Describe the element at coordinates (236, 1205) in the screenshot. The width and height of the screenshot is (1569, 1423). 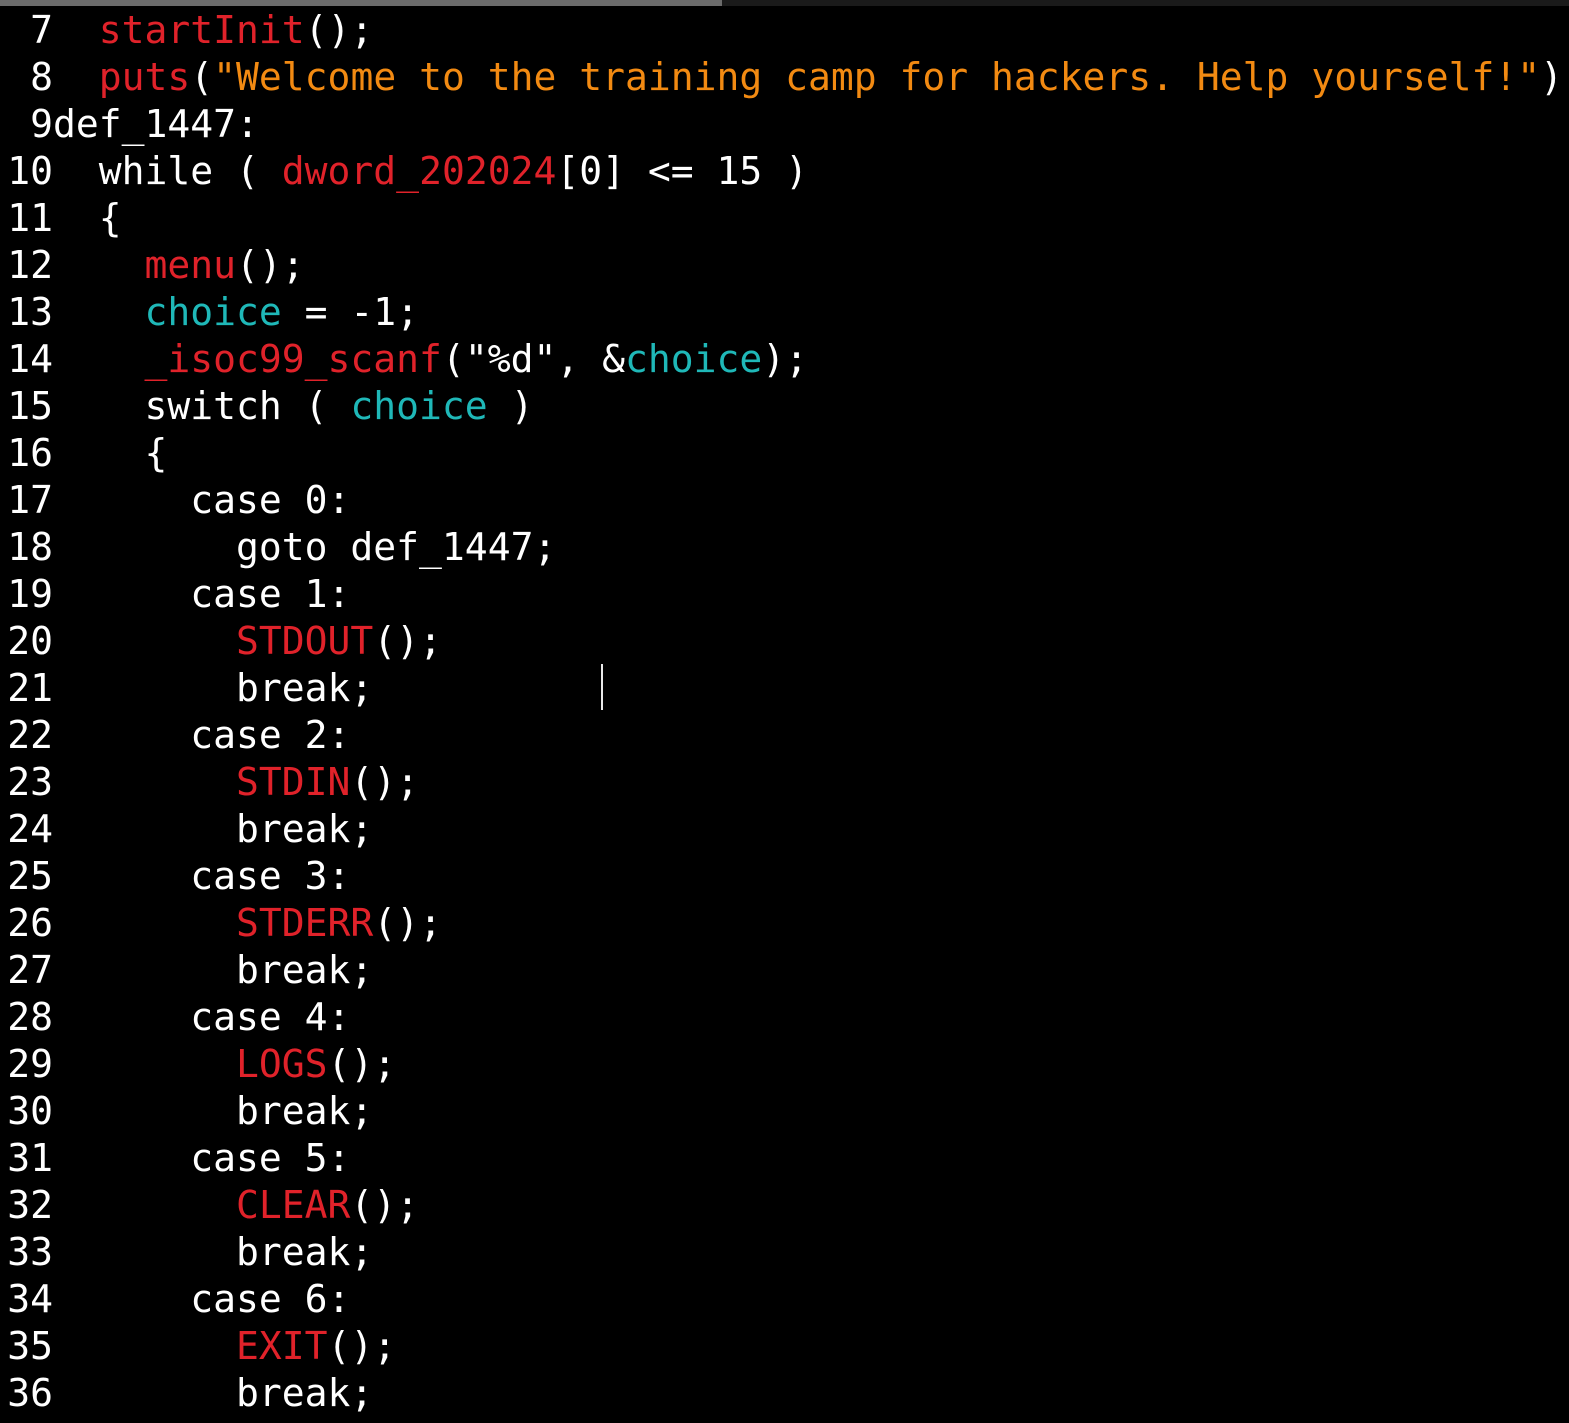
I see `code-text: CLEAR();` at that location.